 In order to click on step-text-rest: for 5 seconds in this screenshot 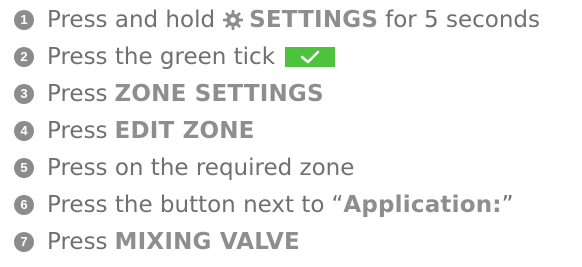, I will do `click(463, 20)`.